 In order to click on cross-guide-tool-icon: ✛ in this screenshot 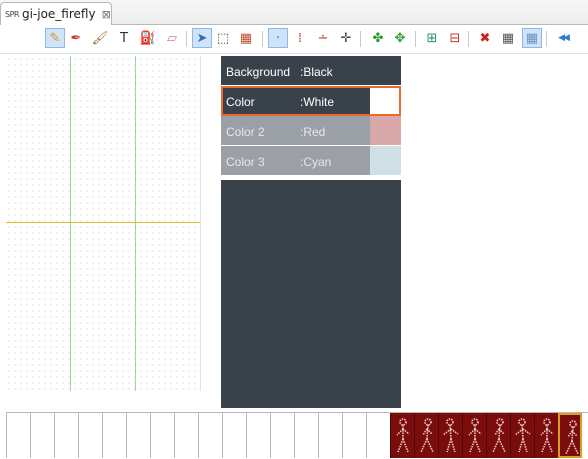, I will do `click(346, 38)`.